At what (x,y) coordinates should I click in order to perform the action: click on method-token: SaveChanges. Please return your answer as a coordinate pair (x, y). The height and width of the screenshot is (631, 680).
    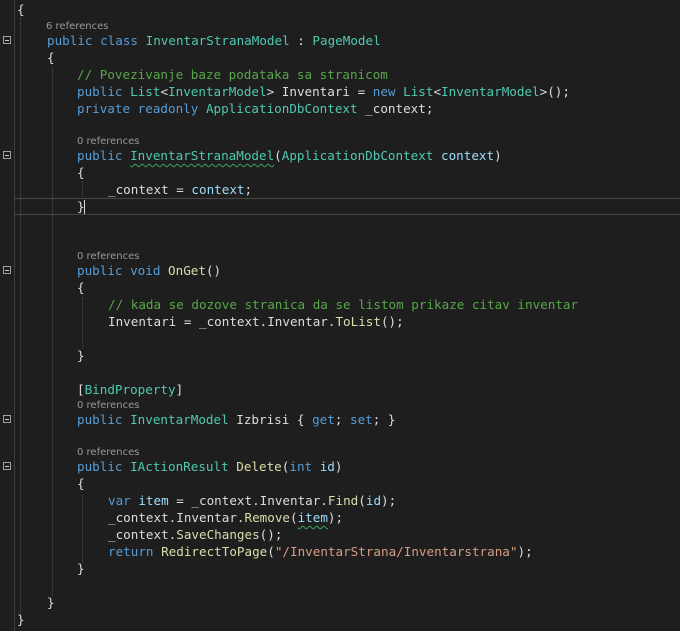
    Looking at the image, I should click on (218, 534).